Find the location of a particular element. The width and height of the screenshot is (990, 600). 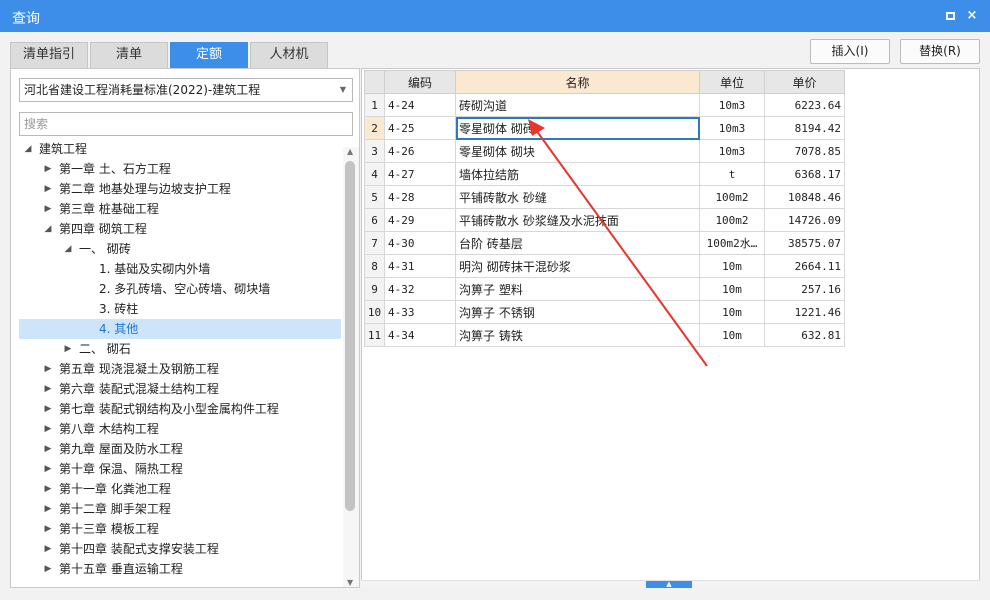

cell-price: 6223.64 is located at coordinates (804, 105).